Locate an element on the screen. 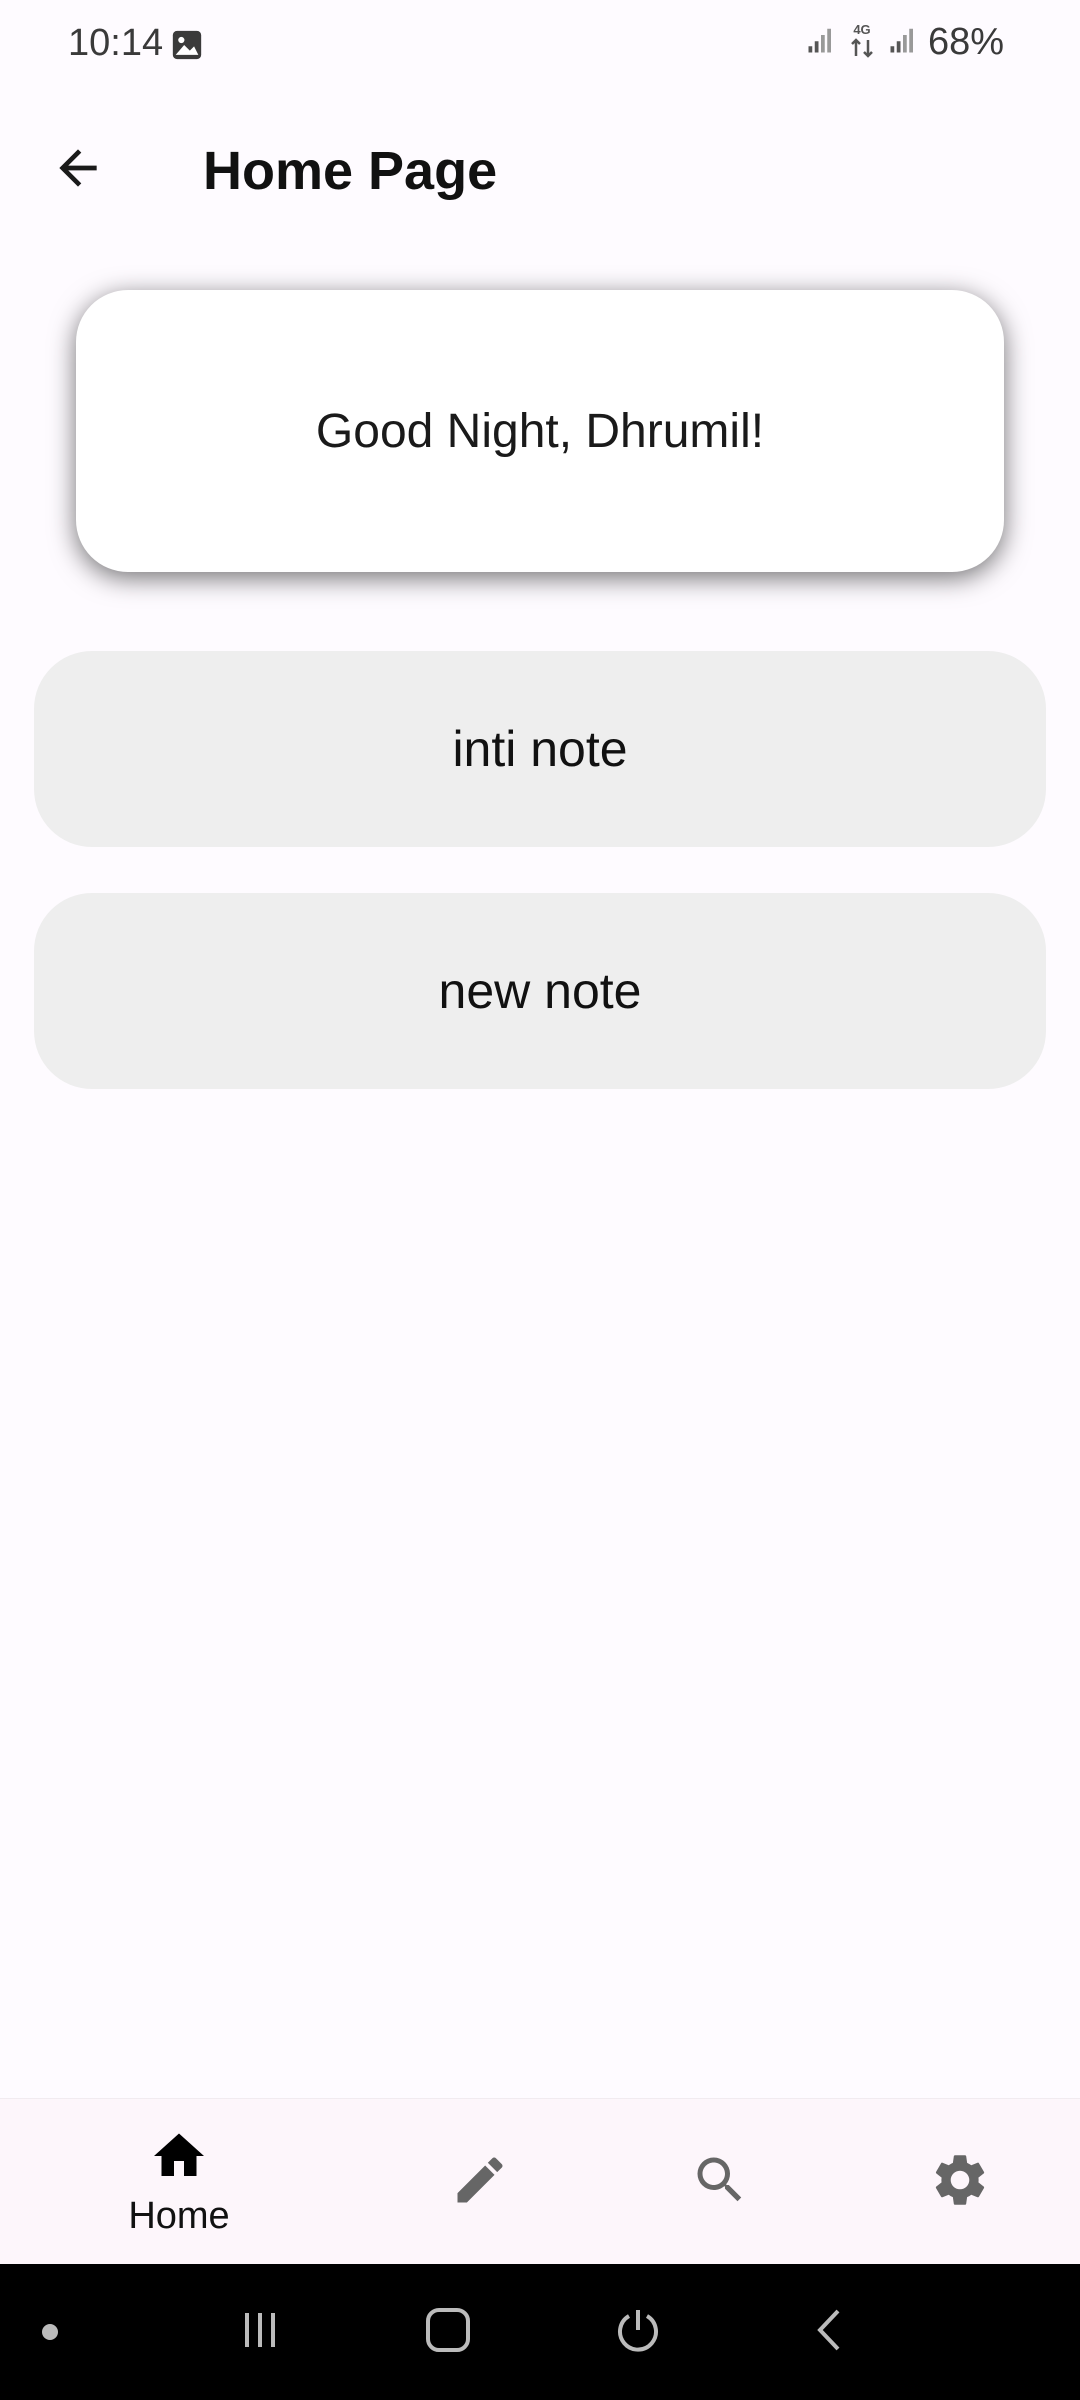 Image resolution: width=1080 pixels, height=2400 pixels. battery-percentage: 68% is located at coordinates (965, 42).